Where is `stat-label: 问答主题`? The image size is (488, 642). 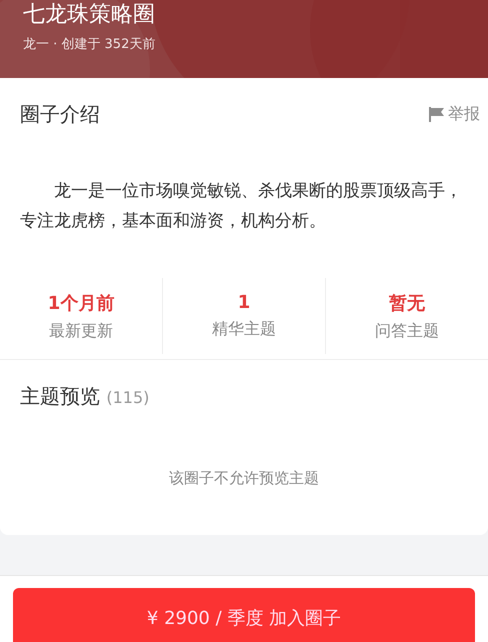
stat-label: 问答主题 is located at coordinates (407, 331).